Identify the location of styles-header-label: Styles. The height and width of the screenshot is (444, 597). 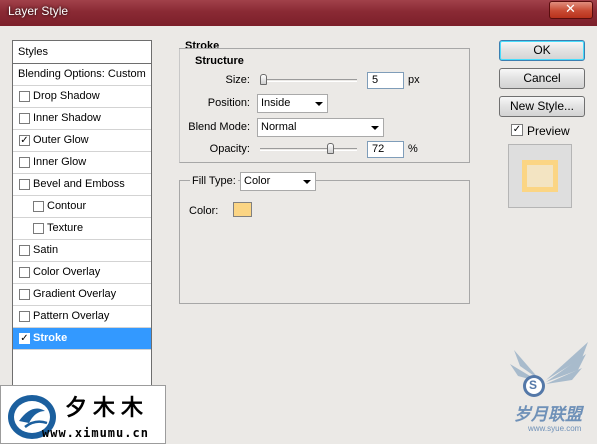
(33, 52).